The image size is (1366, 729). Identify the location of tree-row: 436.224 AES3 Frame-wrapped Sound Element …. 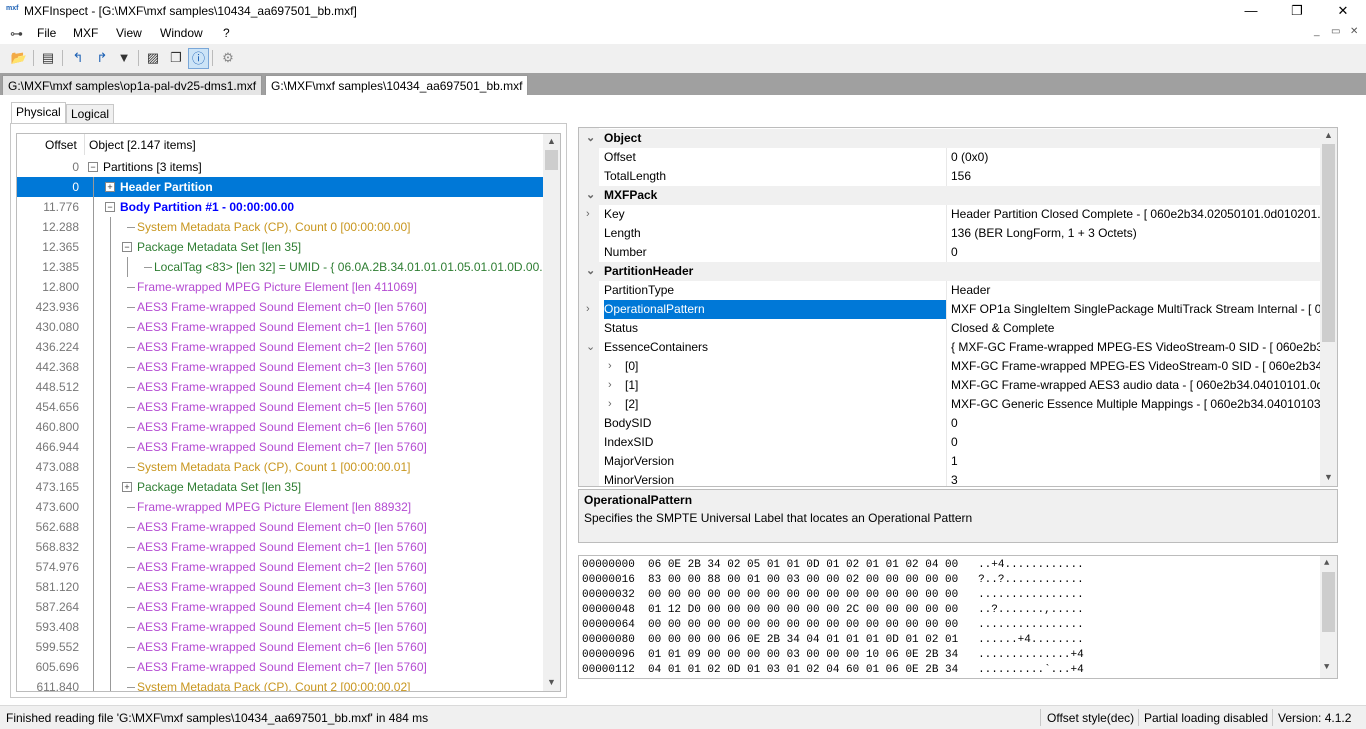
(280, 347).